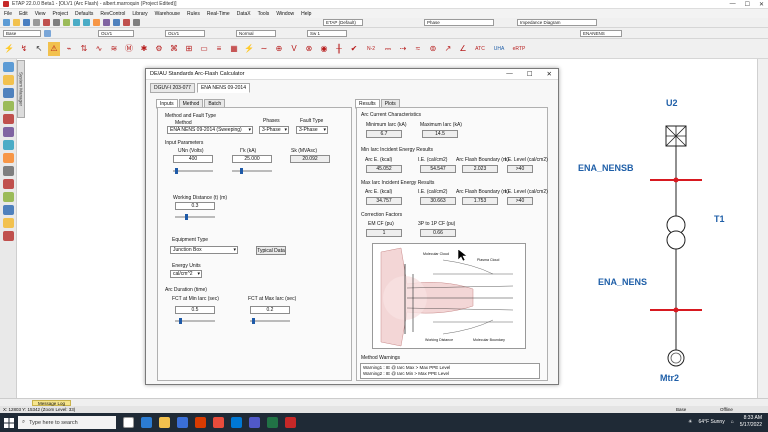 The height and width of the screenshot is (432, 768). I want to click on weather-icon: ☀, so click(690, 422).